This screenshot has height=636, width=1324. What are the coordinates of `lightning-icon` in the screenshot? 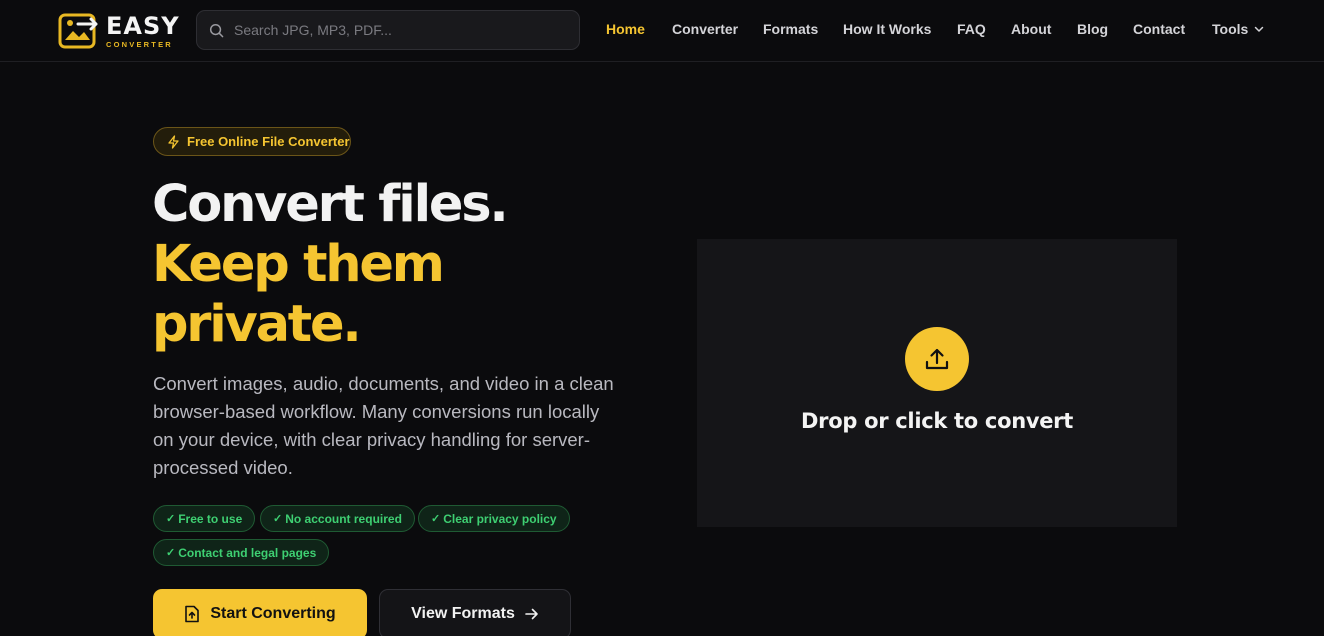 It's located at (173, 141).